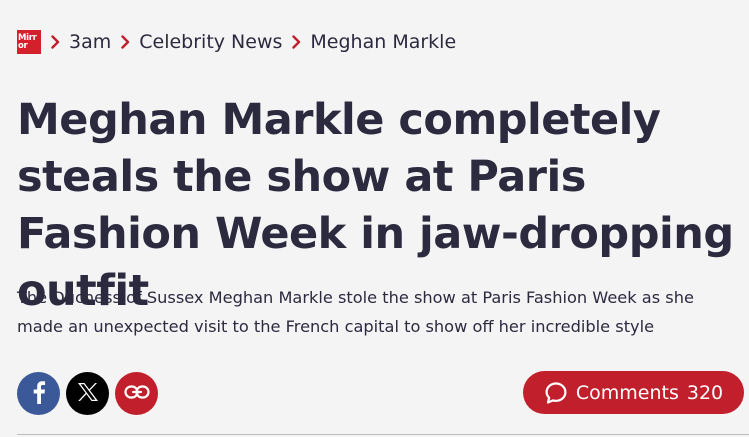 This screenshot has width=749, height=437. What do you see at coordinates (705, 392) in the screenshot?
I see `comments-count: 320` at bounding box center [705, 392].